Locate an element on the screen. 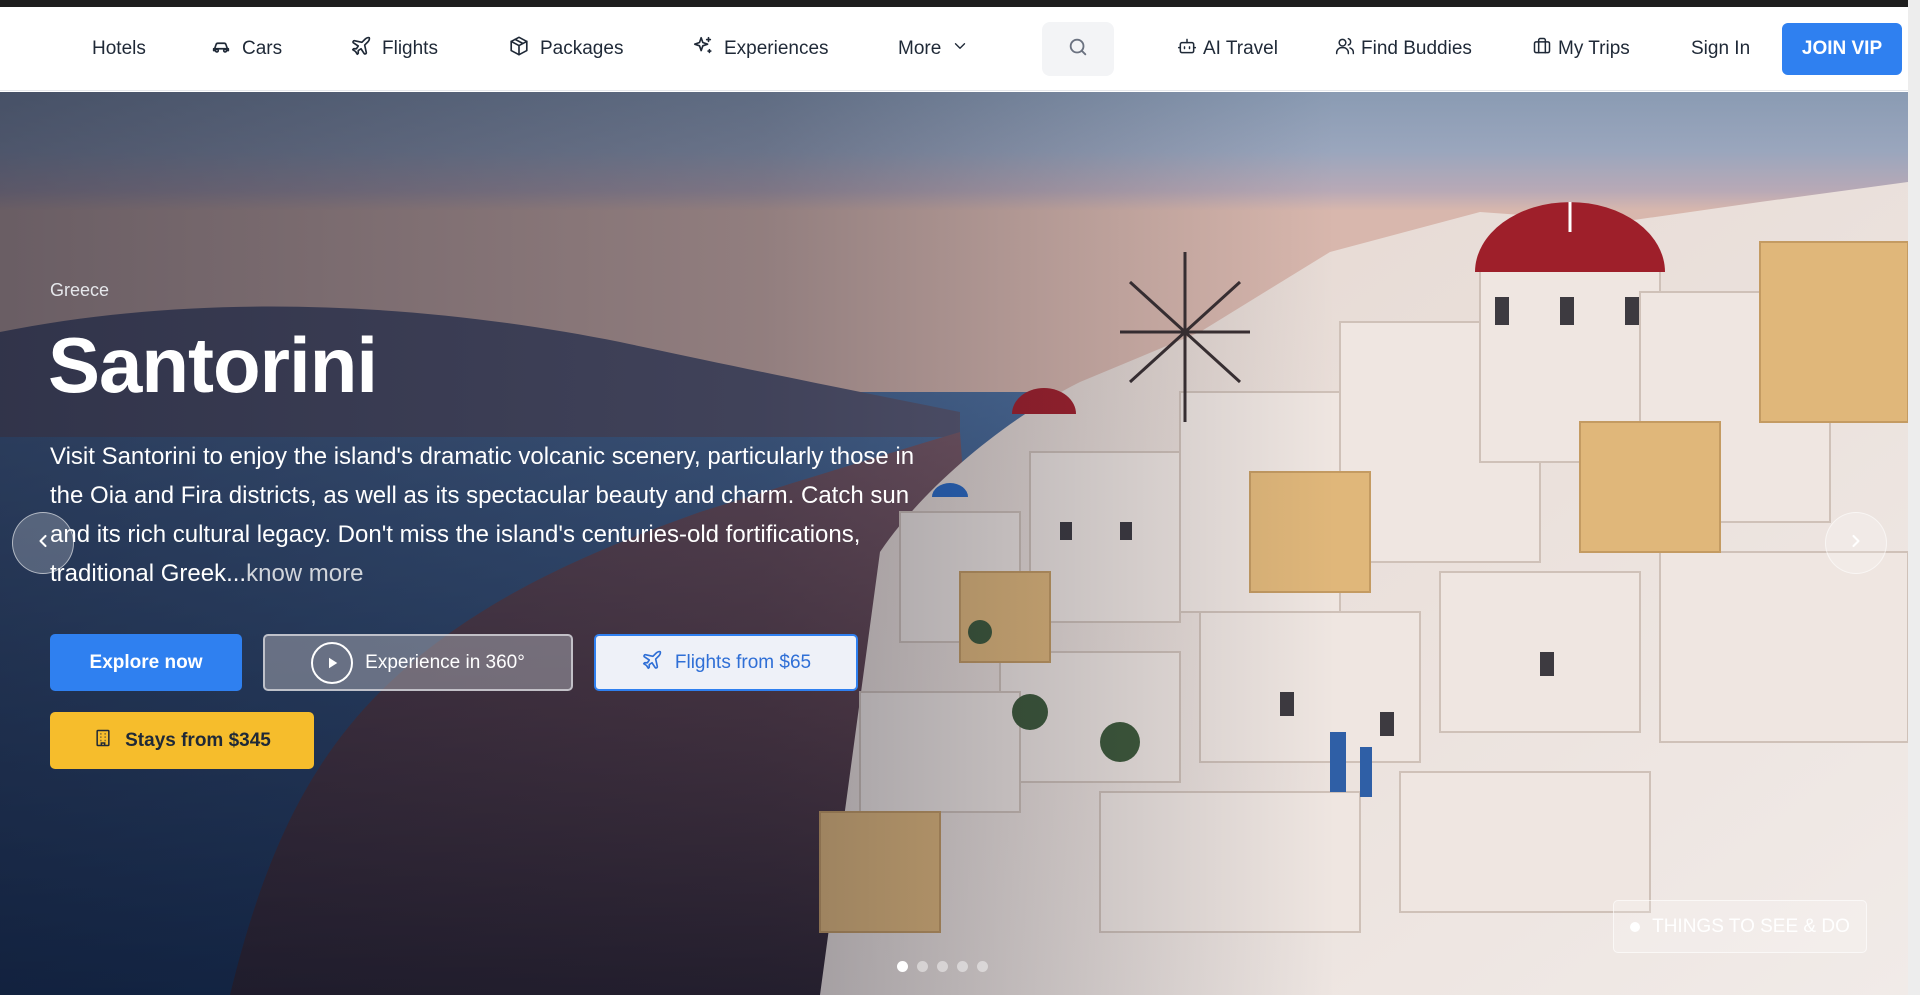  carousel-prev-button is located at coordinates (43, 543).